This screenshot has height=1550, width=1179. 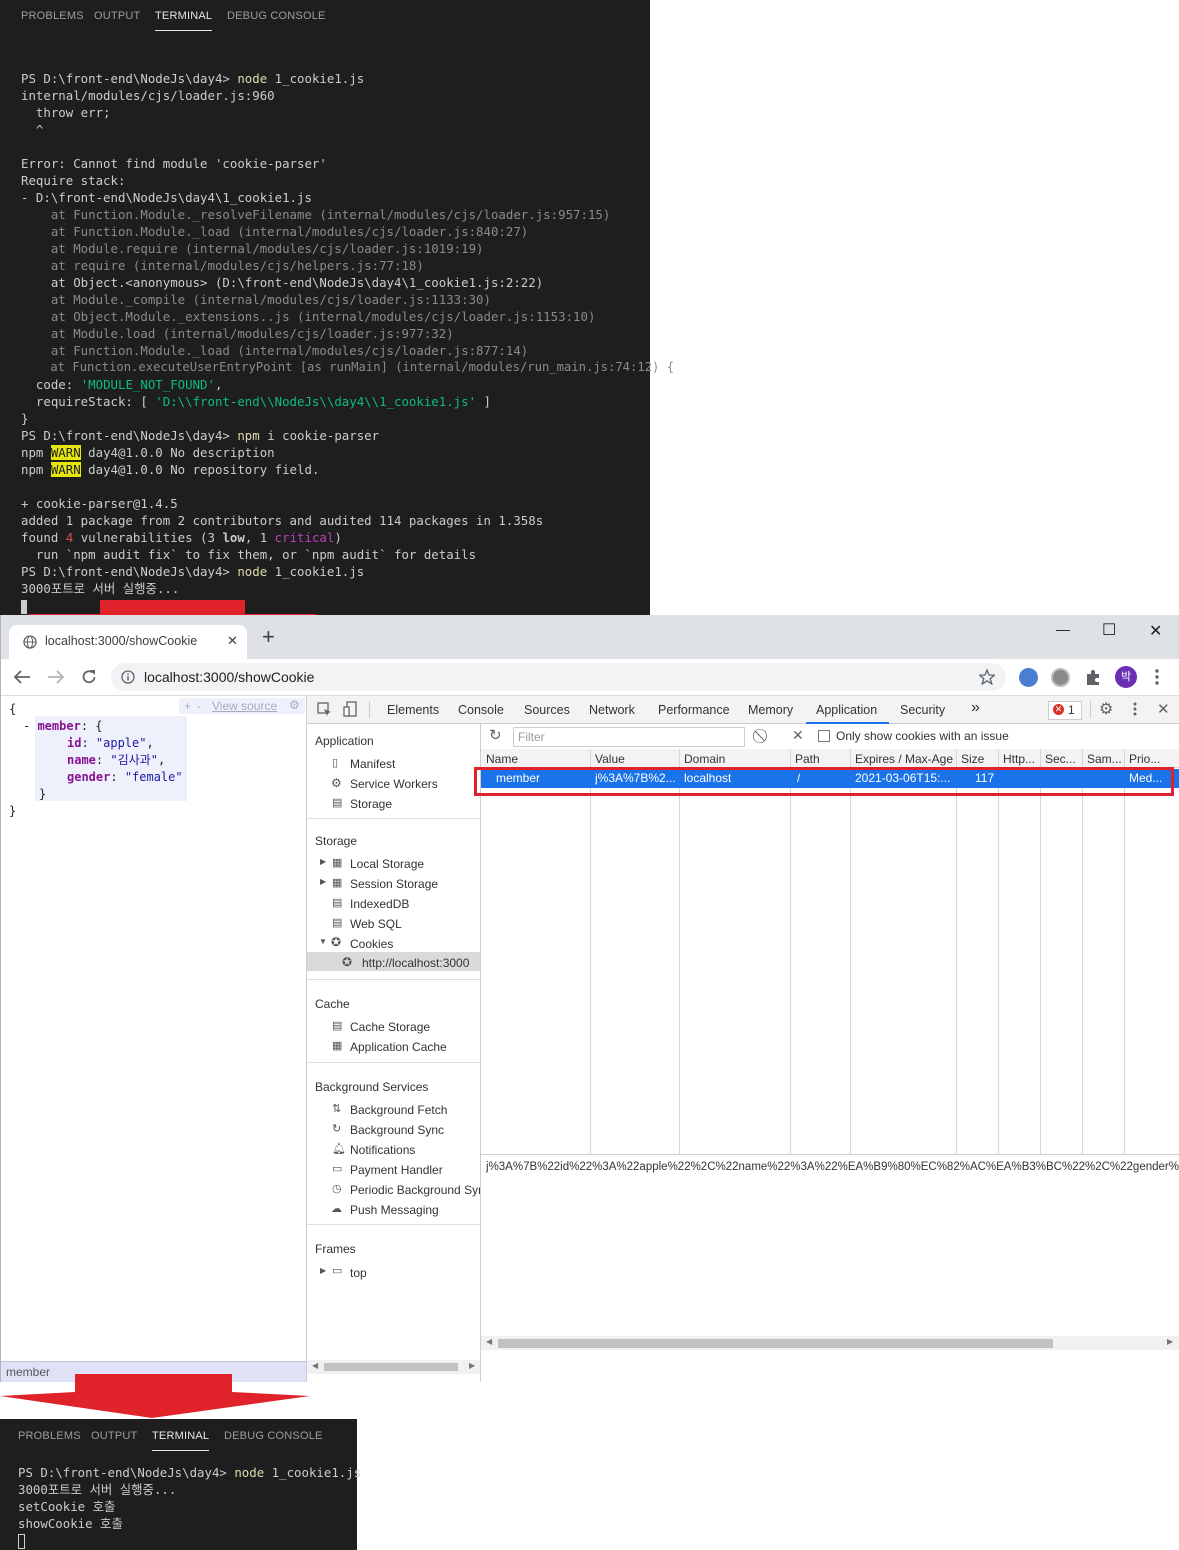 What do you see at coordinates (413, 710) in the screenshot?
I see `tab-elements: Elements` at bounding box center [413, 710].